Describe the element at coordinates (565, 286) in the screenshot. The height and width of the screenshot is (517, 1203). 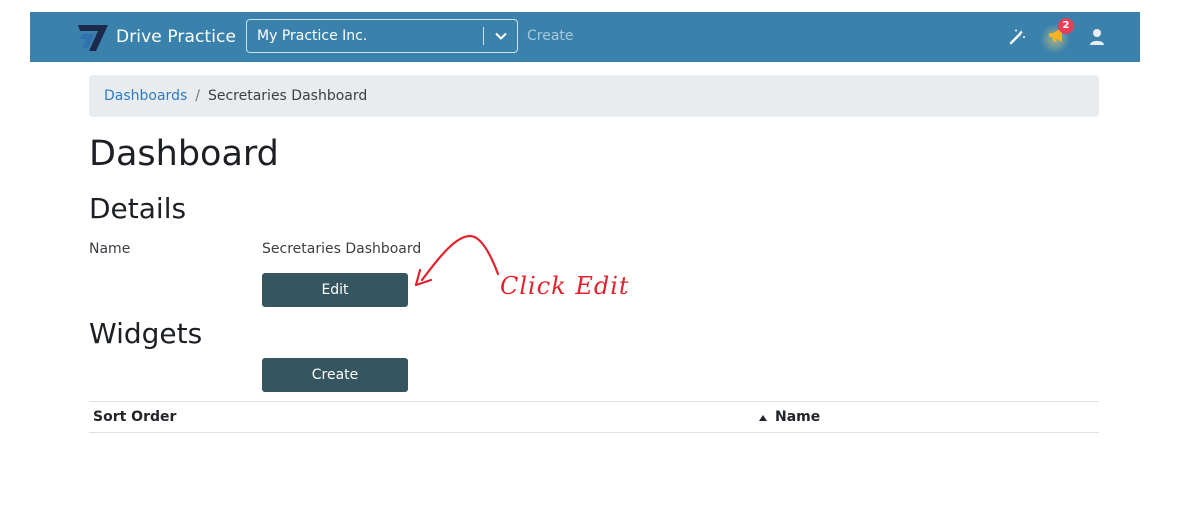
I see `annotation-text: Click Edit` at that location.